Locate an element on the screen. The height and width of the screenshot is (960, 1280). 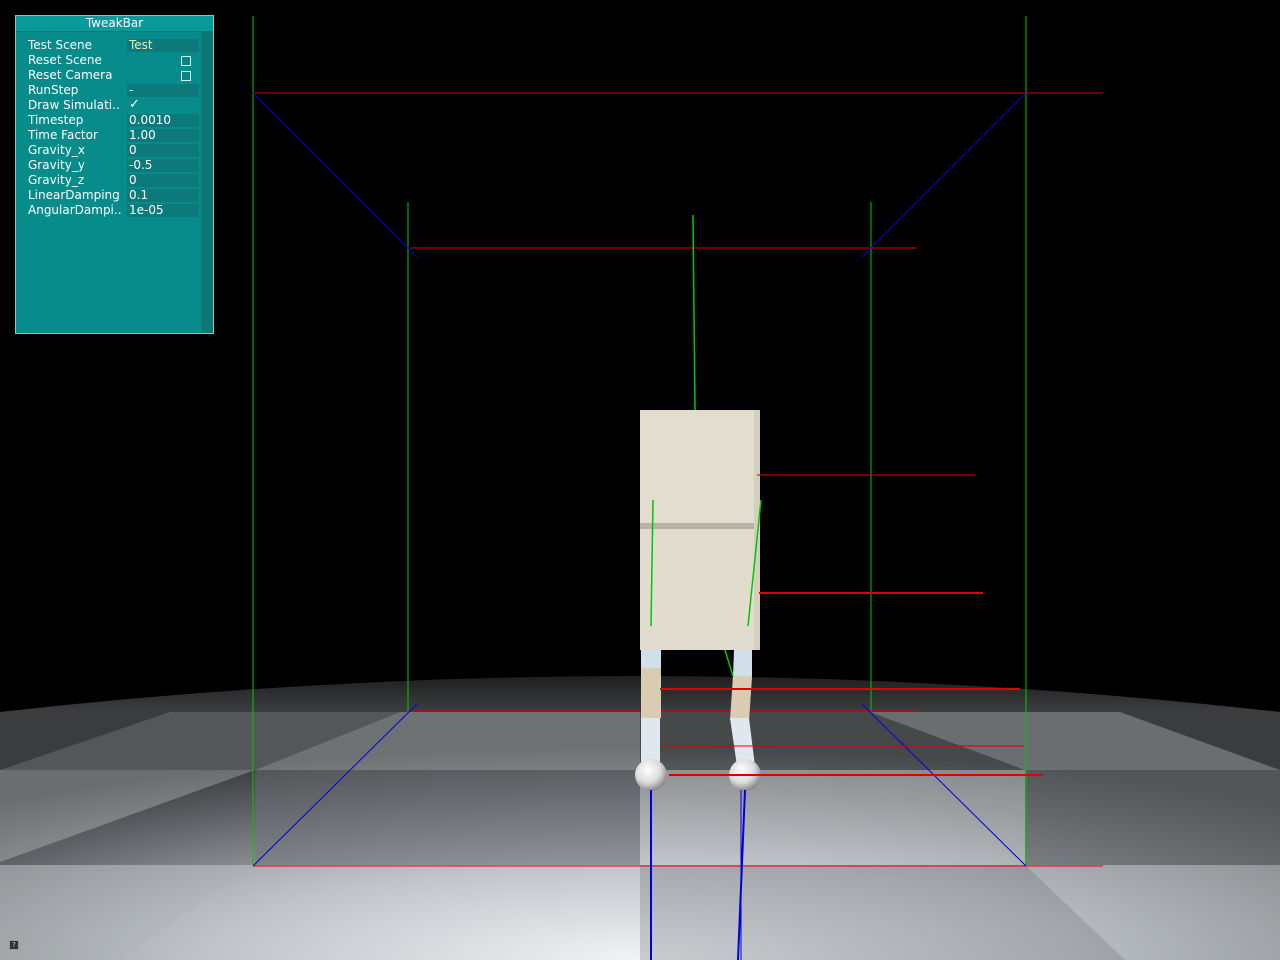
tweakbar-title: TweakBar is located at coordinates (114, 24).